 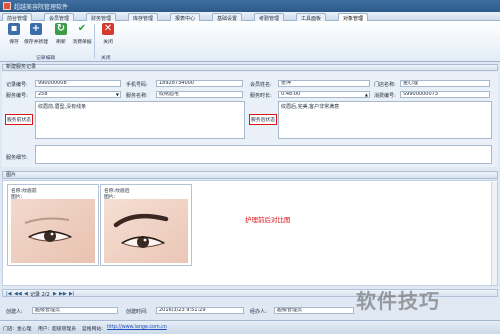 I want to click on after-status-field: 纹眉后,完美,客户非常满意, so click(x=385, y=120).